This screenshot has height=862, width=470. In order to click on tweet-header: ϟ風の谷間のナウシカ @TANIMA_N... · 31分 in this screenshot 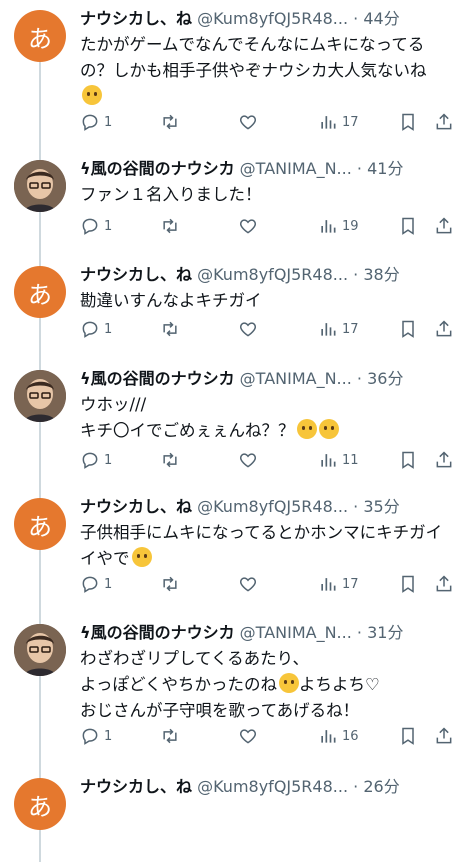, I will do `click(272, 633)`.